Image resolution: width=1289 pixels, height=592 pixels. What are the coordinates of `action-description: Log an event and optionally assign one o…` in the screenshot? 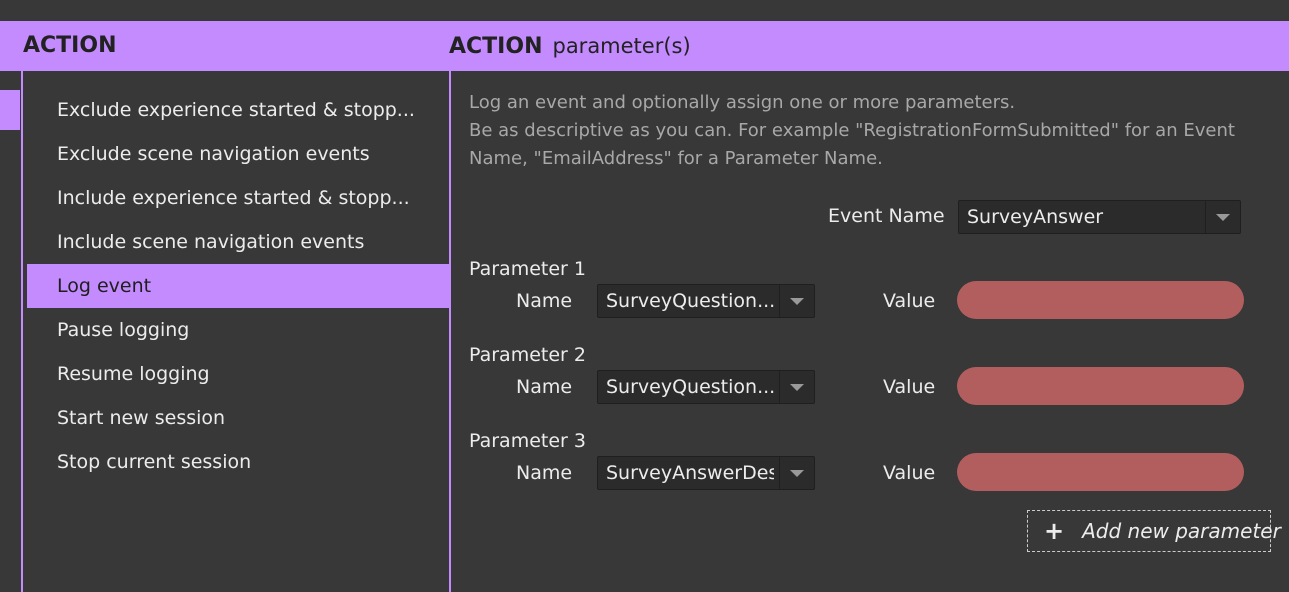 It's located at (869, 131).